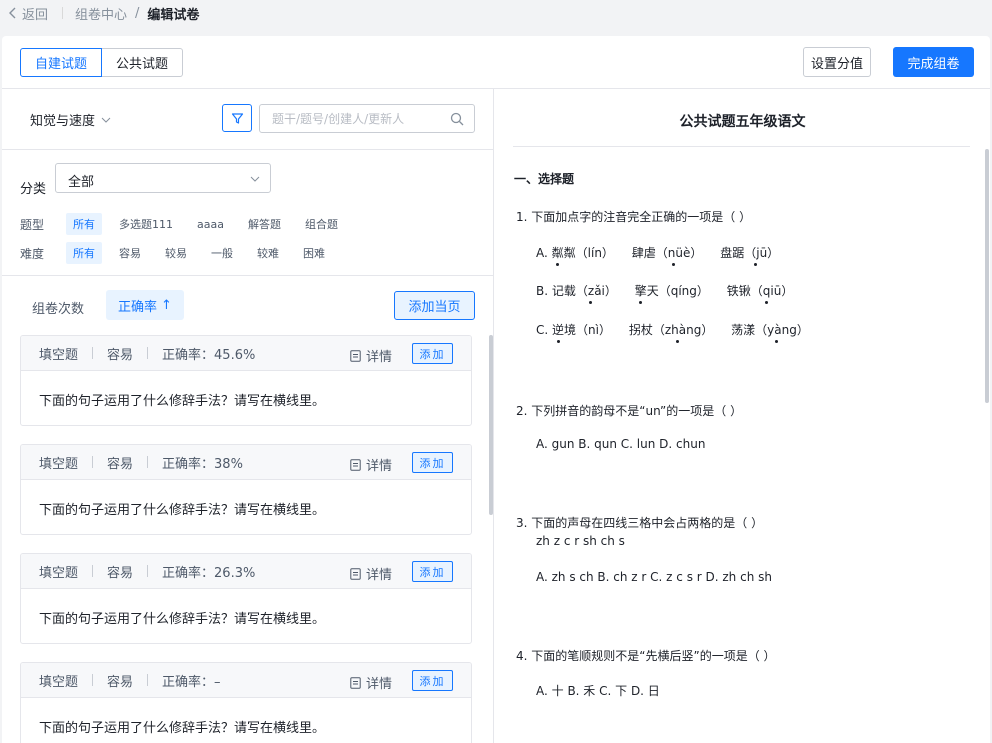 Image resolution: width=992 pixels, height=743 pixels. I want to click on add-page-button: 添加当页, so click(434, 305).